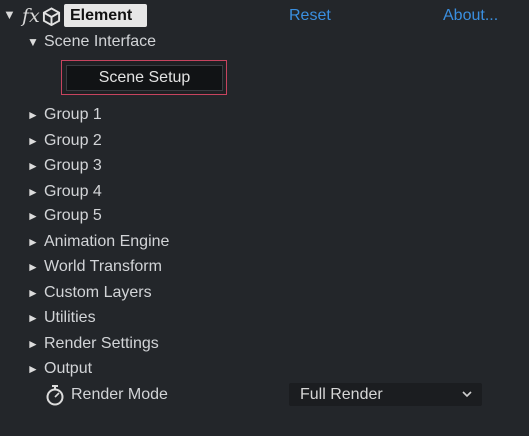 This screenshot has height=436, width=529. Describe the element at coordinates (9, 15) in the screenshot. I see `effect-twirl-toggle: ▼` at that location.